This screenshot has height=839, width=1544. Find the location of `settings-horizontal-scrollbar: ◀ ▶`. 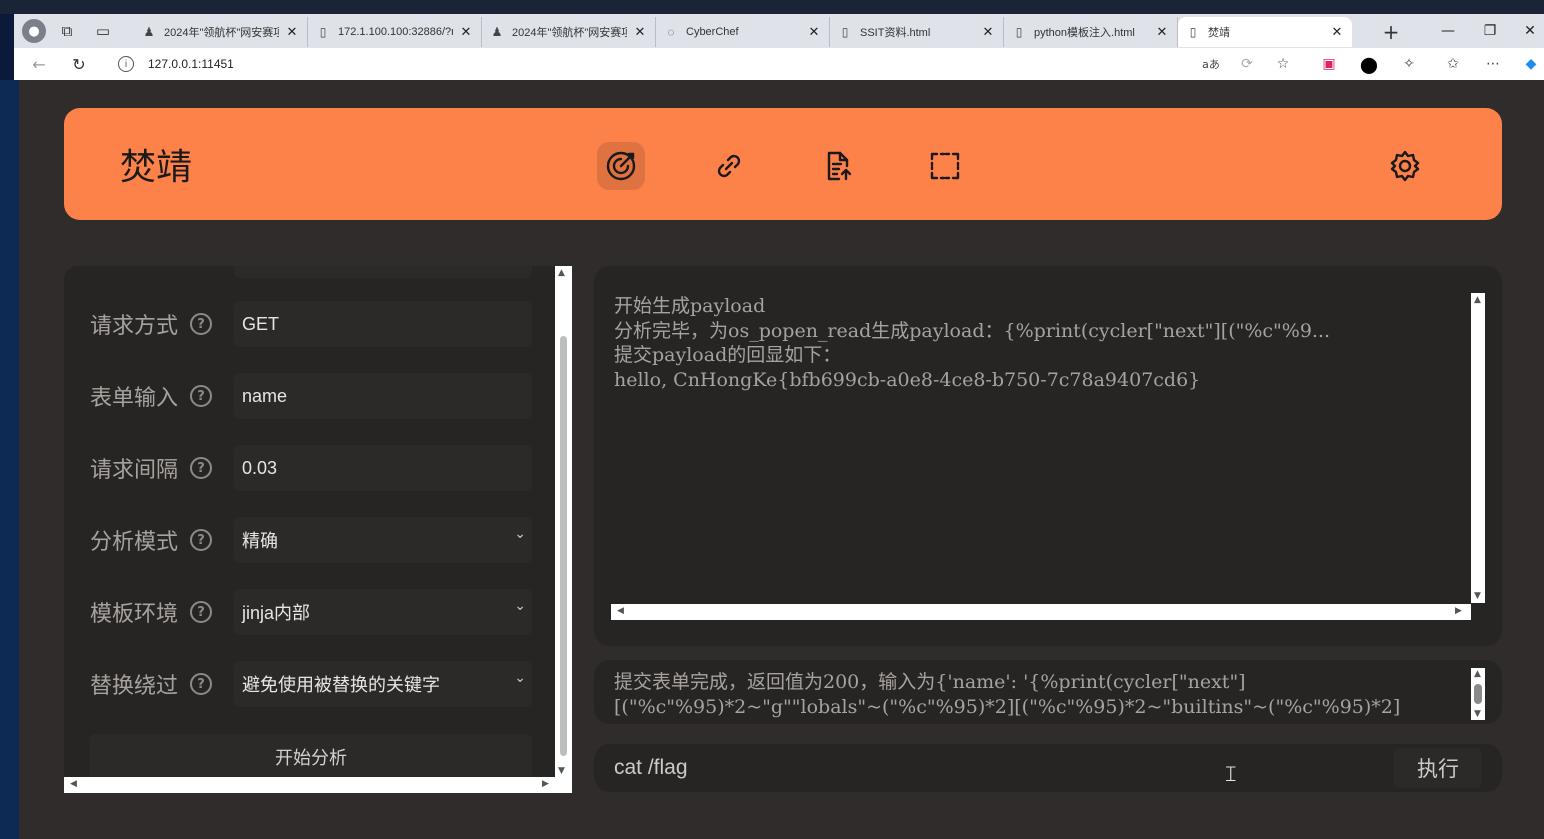

settings-horizontal-scrollbar: ◀ ▶ is located at coordinates (318, 785).